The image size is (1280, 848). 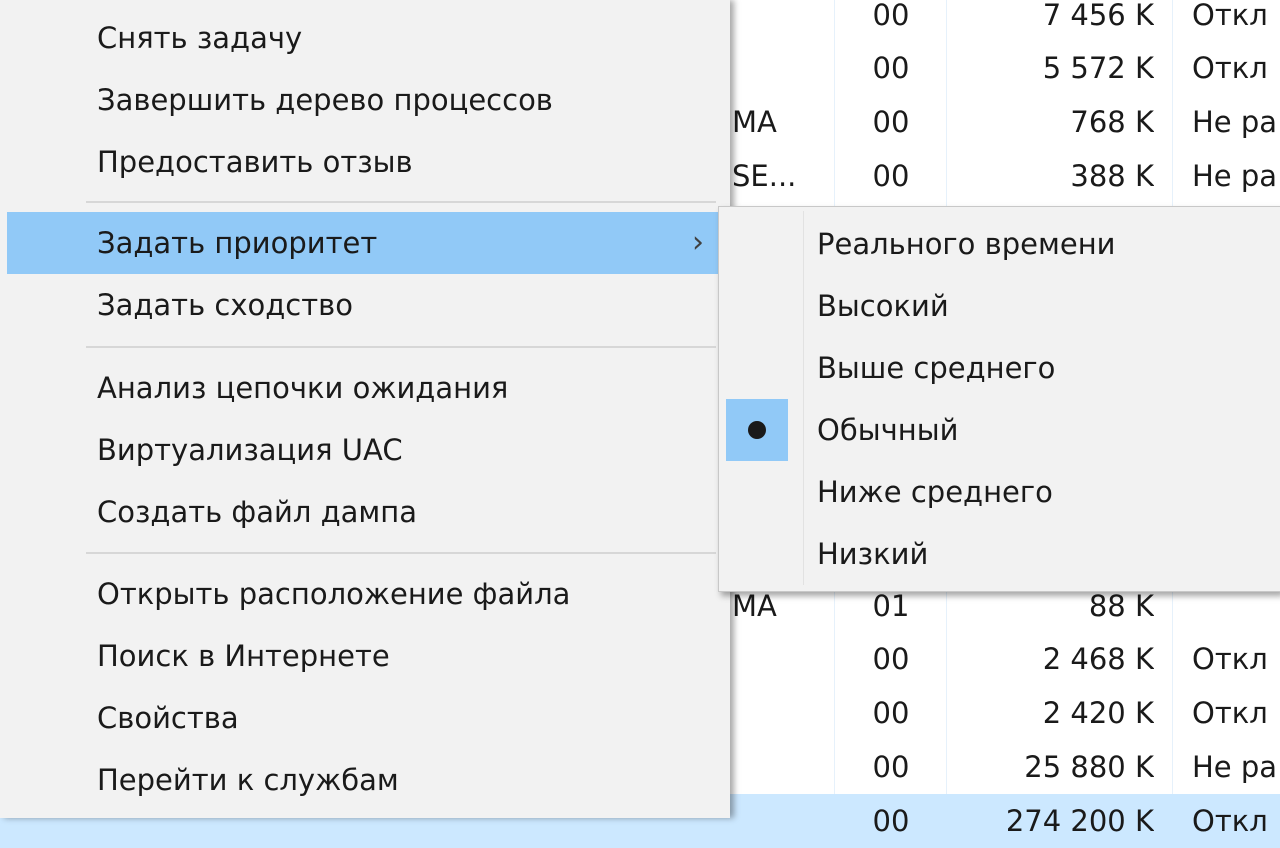 What do you see at coordinates (1098, 68) in the screenshot?
I see `memory-cell: 5 572 K` at bounding box center [1098, 68].